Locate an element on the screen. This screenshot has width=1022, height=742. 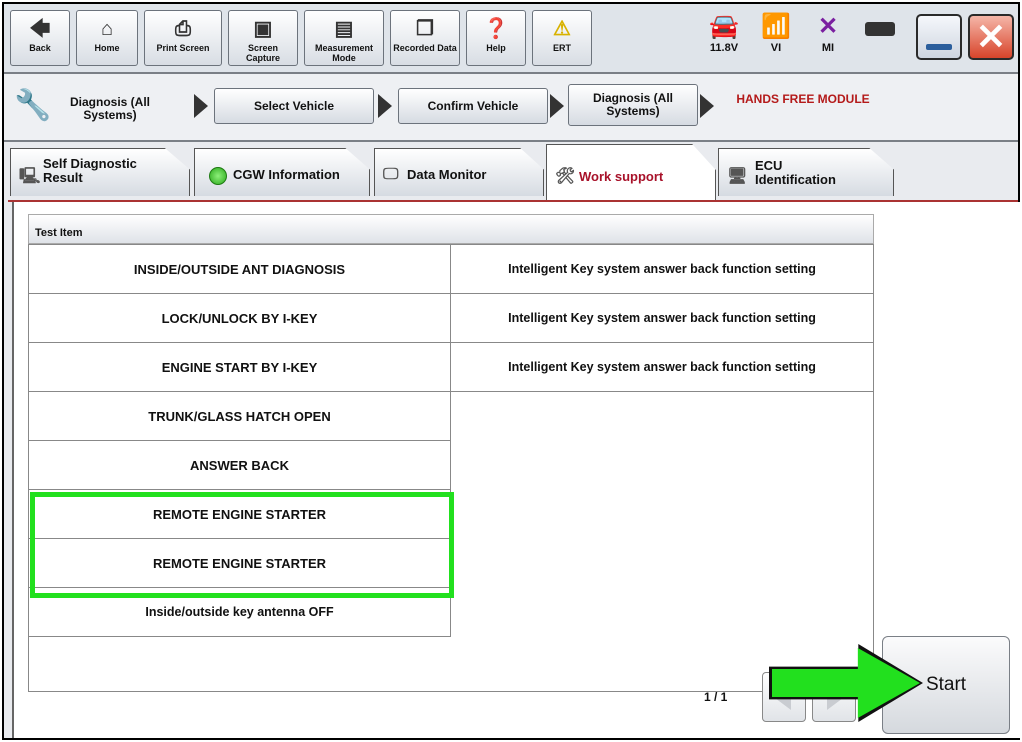
remote-engine-starter-highlight is located at coordinates (242, 545).